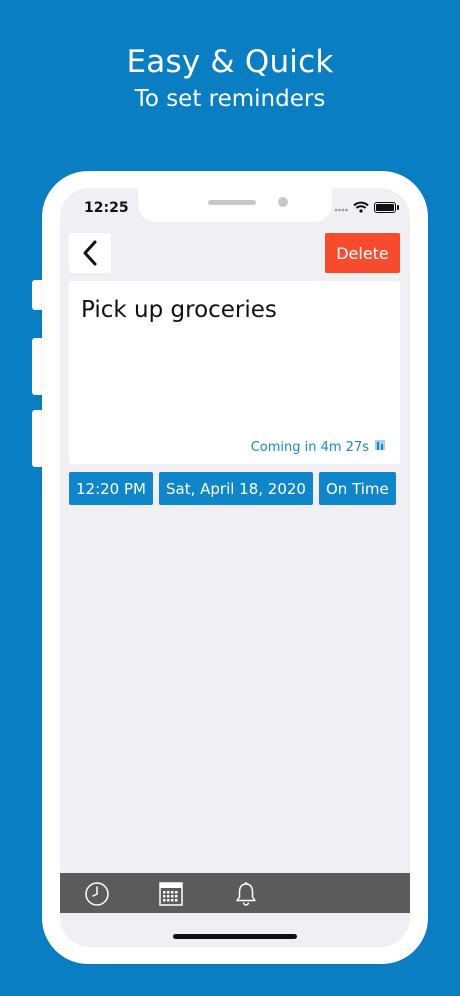  I want to click on bell-icon, so click(246, 894).